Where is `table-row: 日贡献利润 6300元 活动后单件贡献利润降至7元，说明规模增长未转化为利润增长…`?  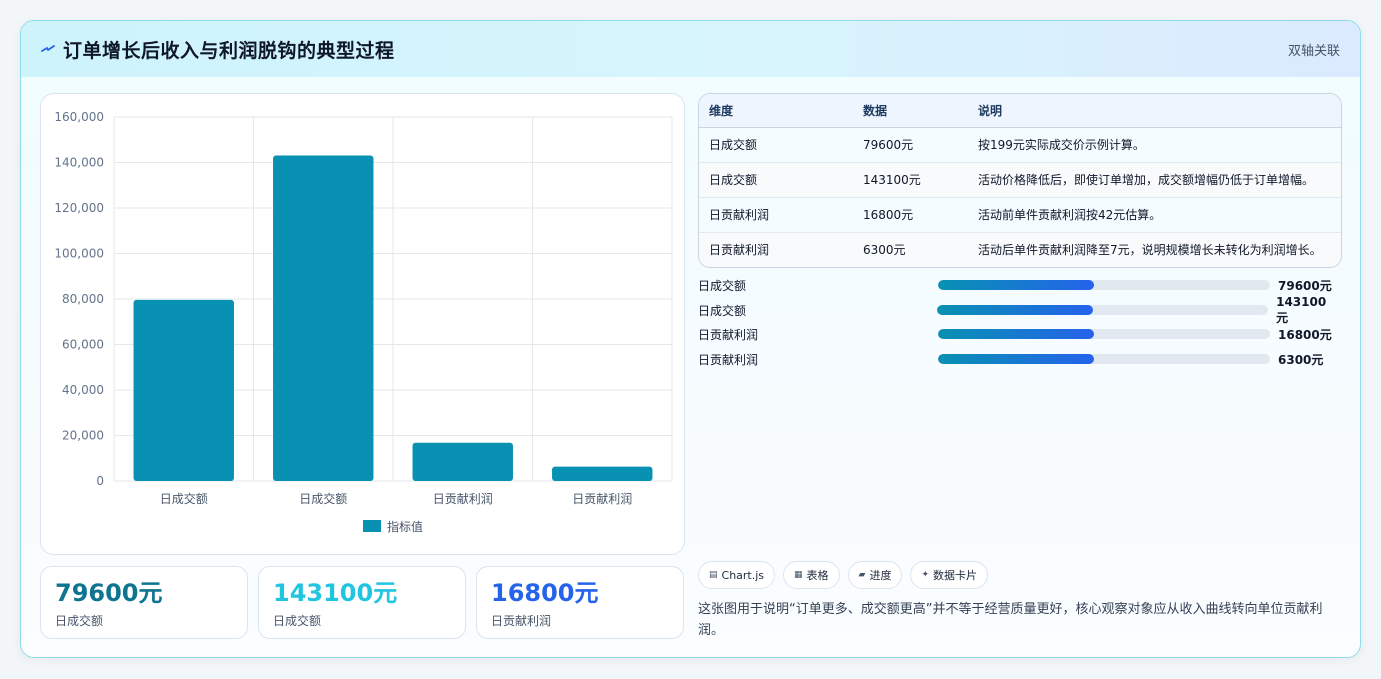 table-row: 日贡献利润 6300元 活动后单件贡献利润降至7元，说明规模增长未转化为利润增长… is located at coordinates (1020, 249).